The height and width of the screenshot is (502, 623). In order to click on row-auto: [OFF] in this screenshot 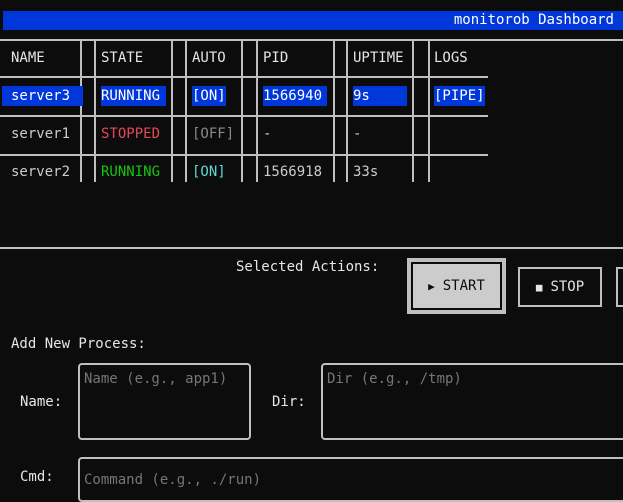, I will do `click(213, 134)`.